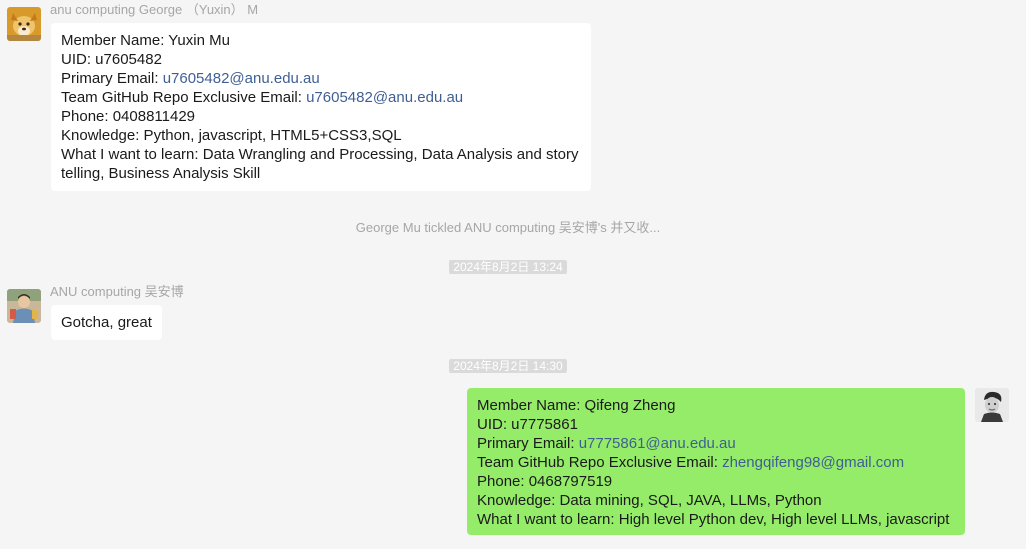  I want to click on person-photo-avatar-icon, so click(24, 306).